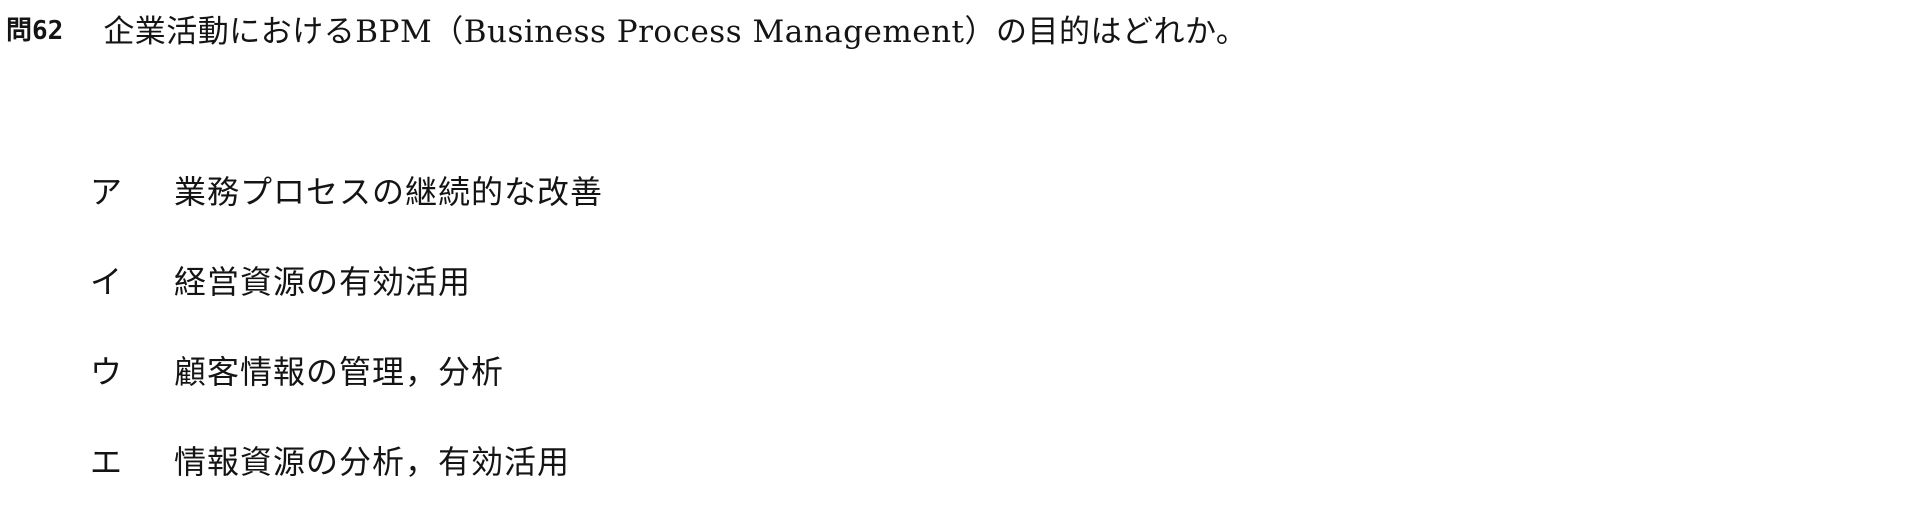 The width and height of the screenshot is (1914, 530). What do you see at coordinates (389, 192) in the screenshot?
I see `choice-text: 業務プロセスの継続的な改善` at bounding box center [389, 192].